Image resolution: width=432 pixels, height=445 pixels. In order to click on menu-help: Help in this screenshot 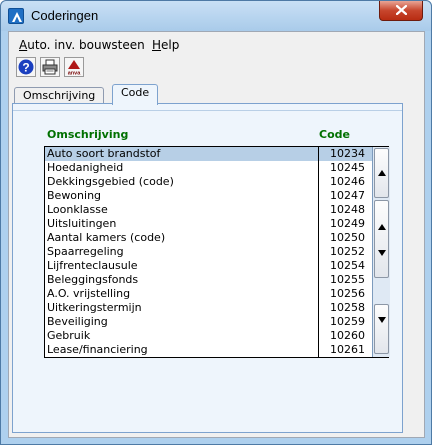, I will do `click(165, 45)`.